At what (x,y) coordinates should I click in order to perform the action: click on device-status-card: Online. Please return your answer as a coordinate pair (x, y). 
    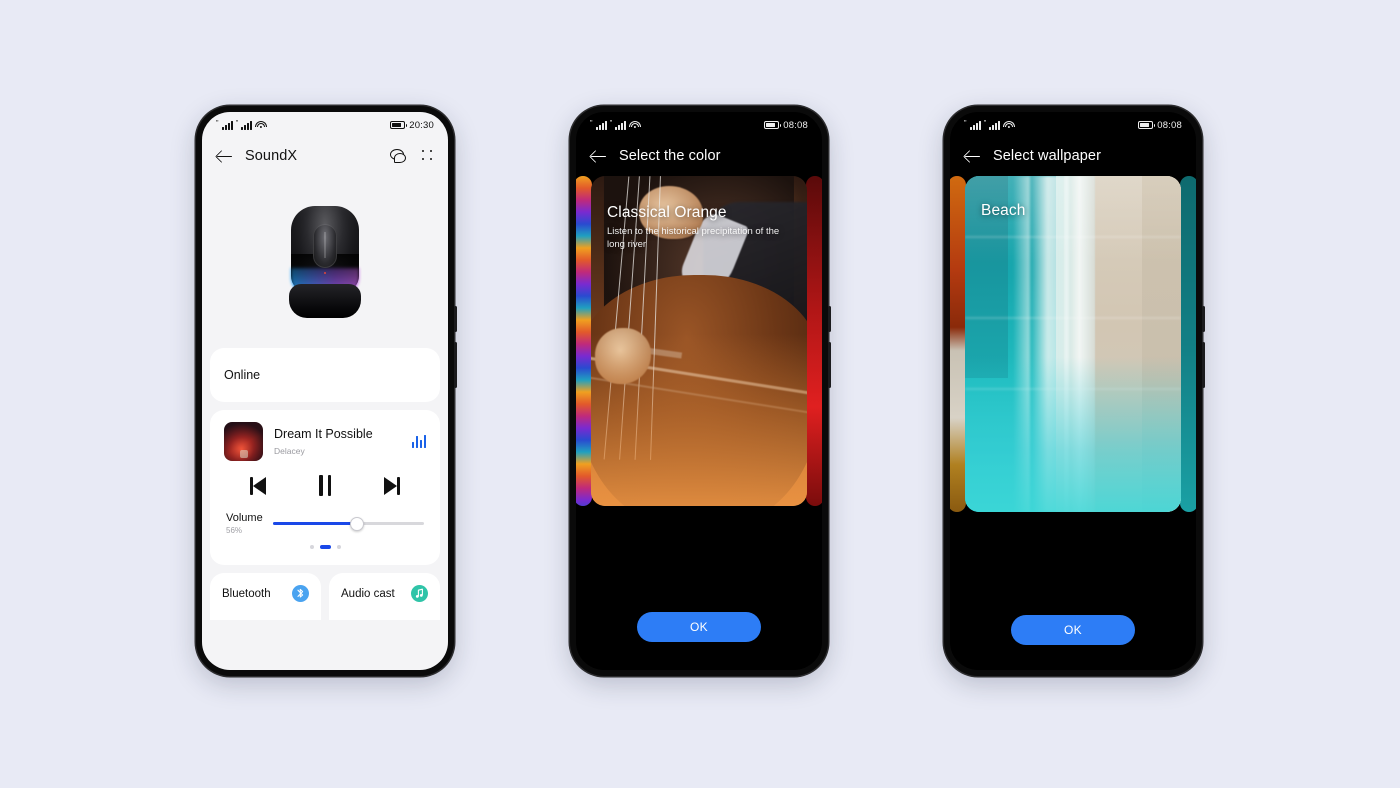
    Looking at the image, I should click on (325, 375).